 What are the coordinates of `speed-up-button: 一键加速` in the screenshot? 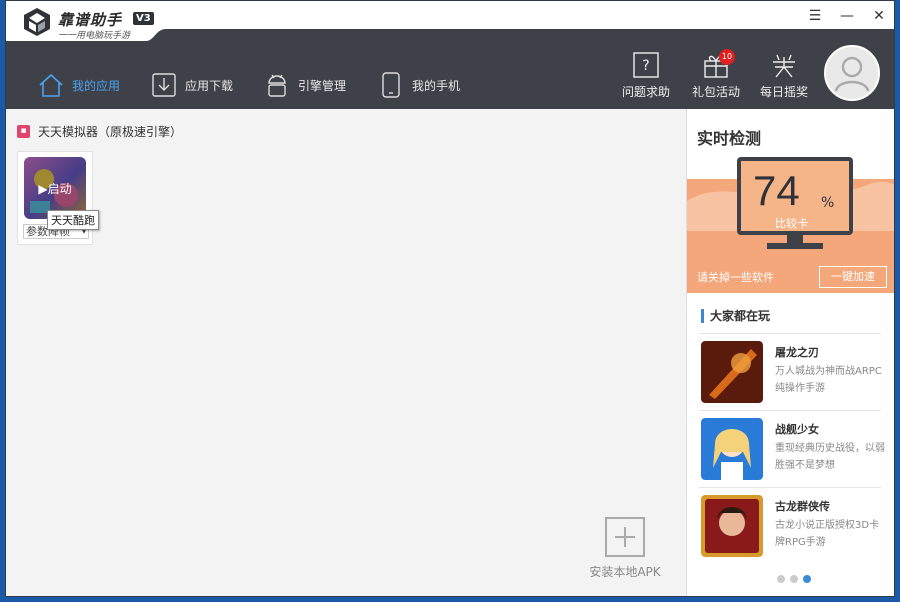 It's located at (853, 277).